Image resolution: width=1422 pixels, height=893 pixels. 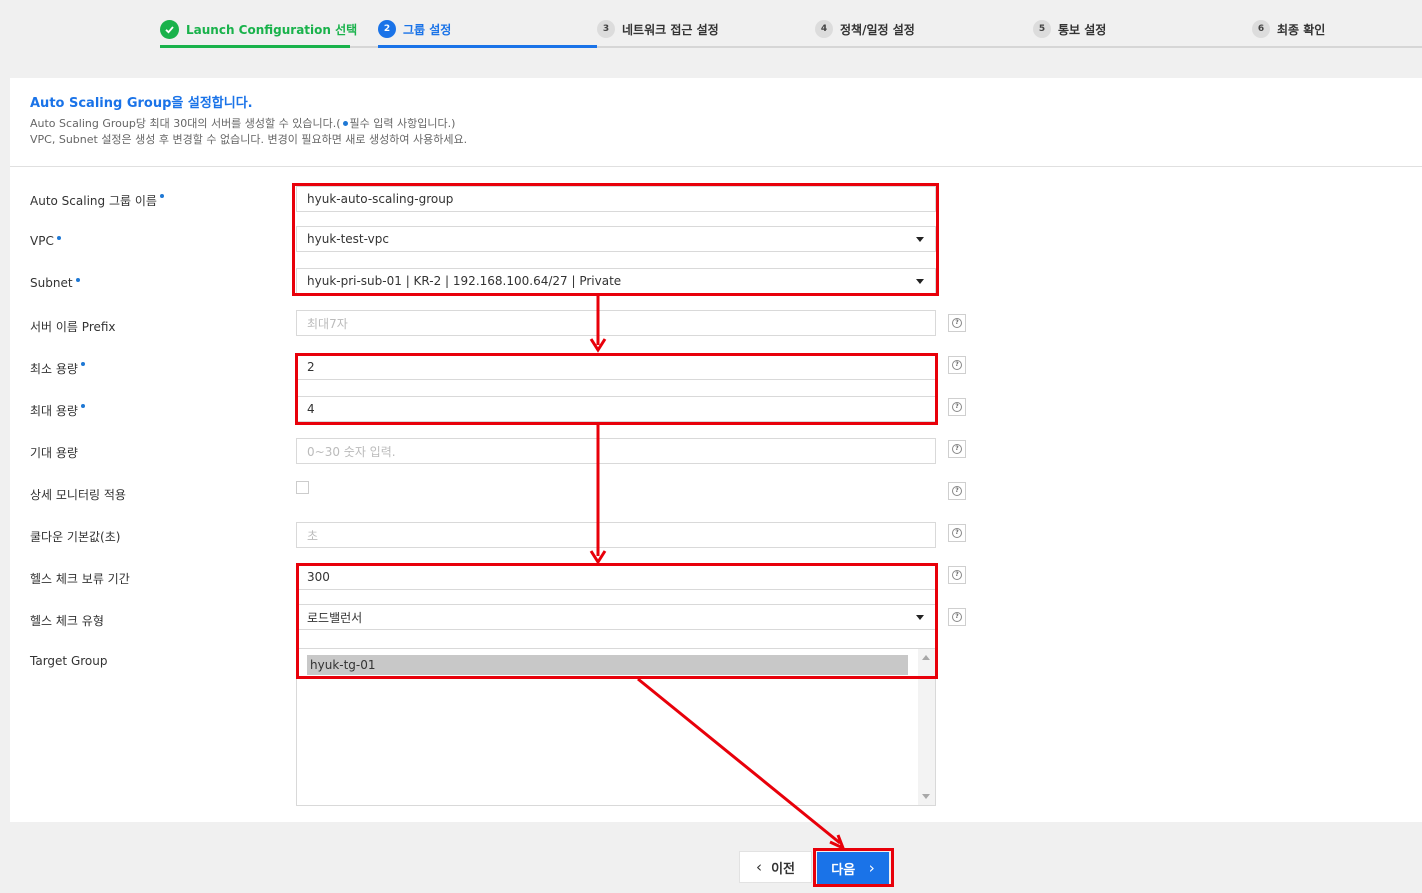 I want to click on scroll-down-icon, so click(x=926, y=796).